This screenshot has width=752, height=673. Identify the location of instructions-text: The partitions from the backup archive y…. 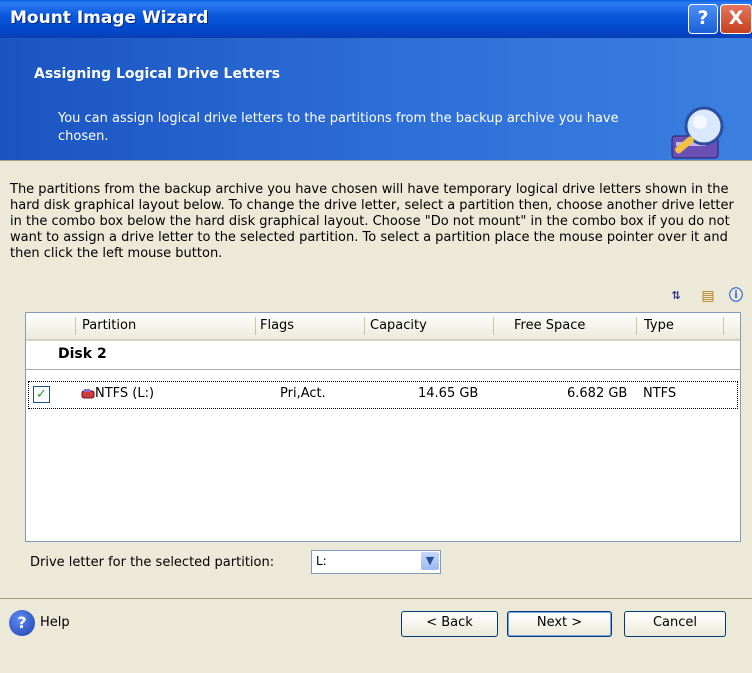
(372, 221).